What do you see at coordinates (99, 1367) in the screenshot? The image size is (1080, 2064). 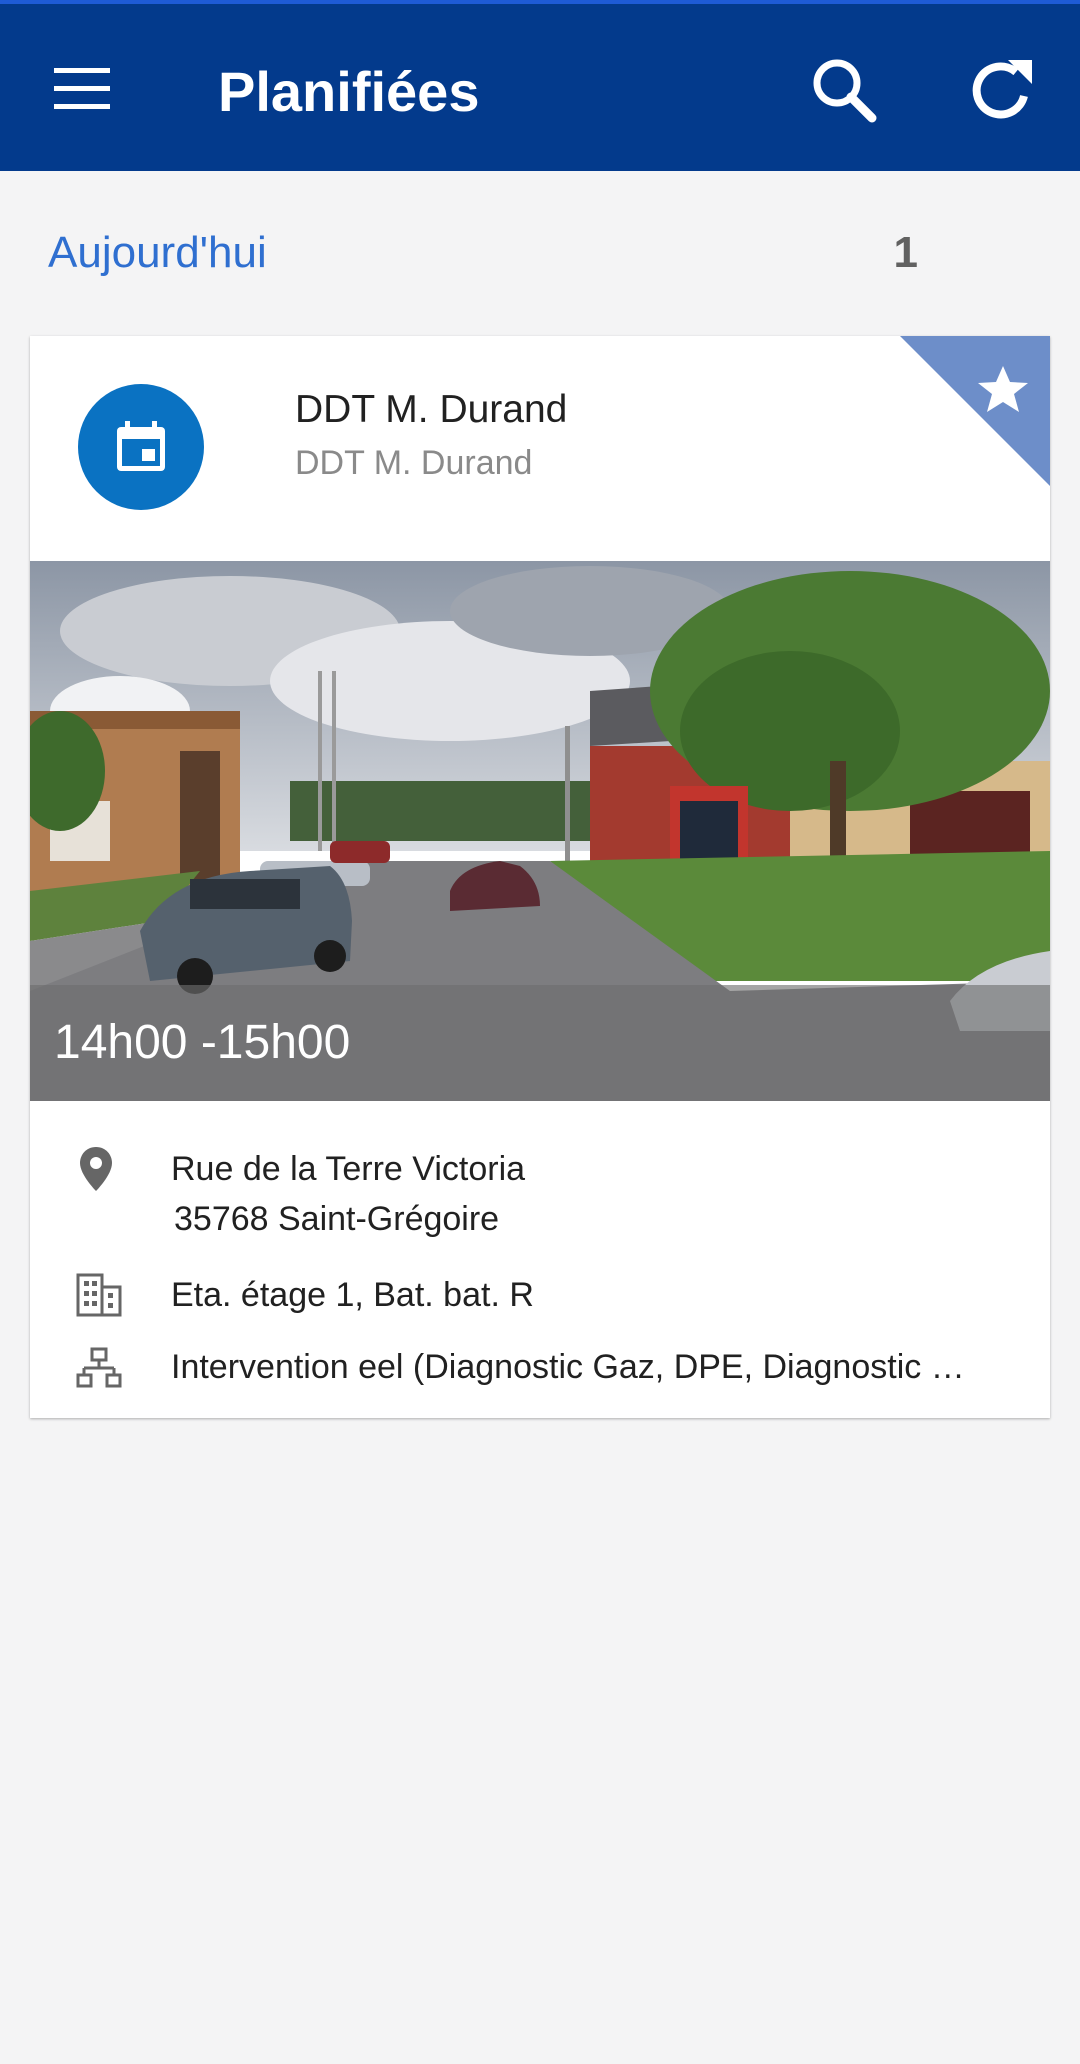 I see `hierarchy-icon` at bounding box center [99, 1367].